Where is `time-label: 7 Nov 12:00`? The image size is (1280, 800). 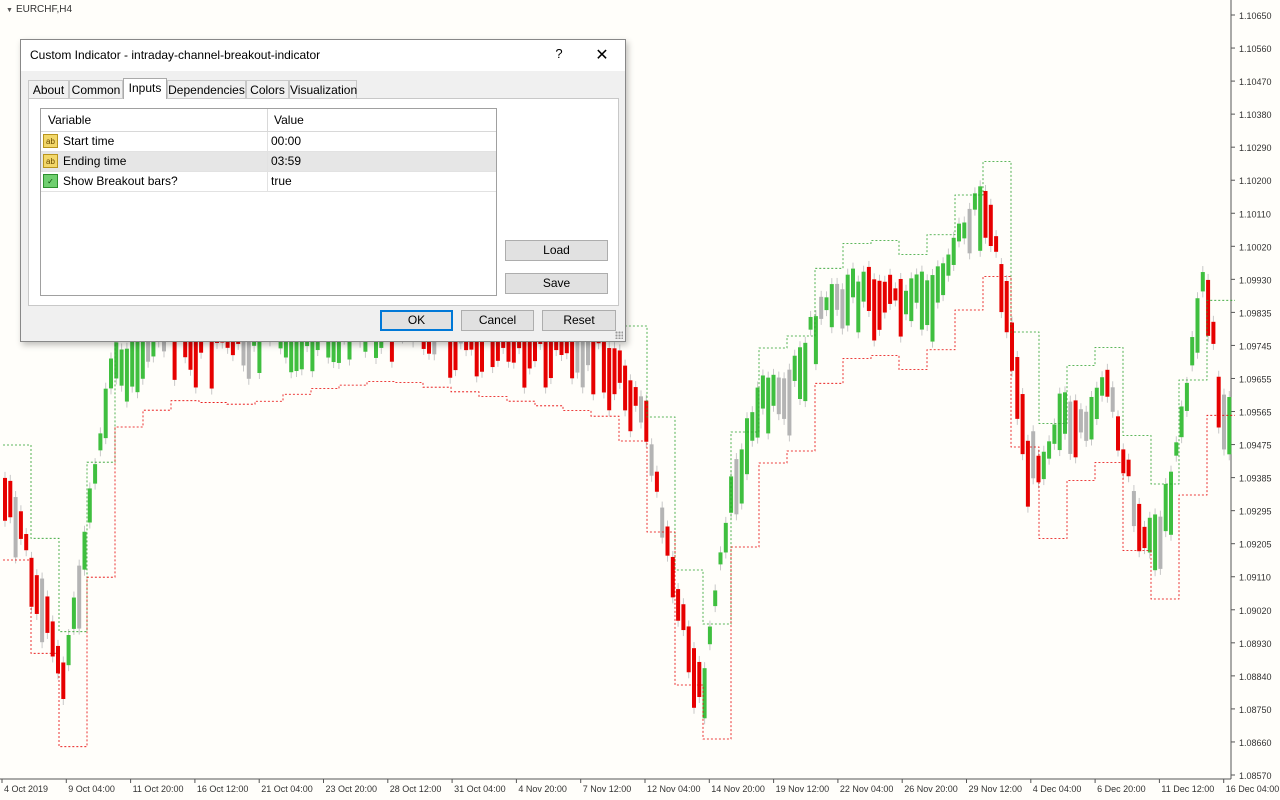 time-label: 7 Nov 12:00 is located at coordinates (607, 789).